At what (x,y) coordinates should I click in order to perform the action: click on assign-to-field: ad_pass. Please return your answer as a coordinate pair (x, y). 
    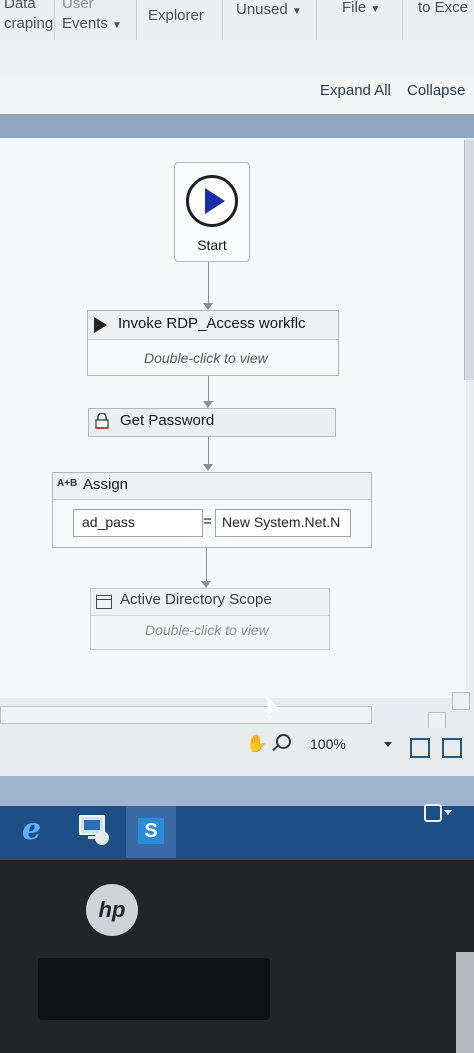
    Looking at the image, I should click on (138, 523).